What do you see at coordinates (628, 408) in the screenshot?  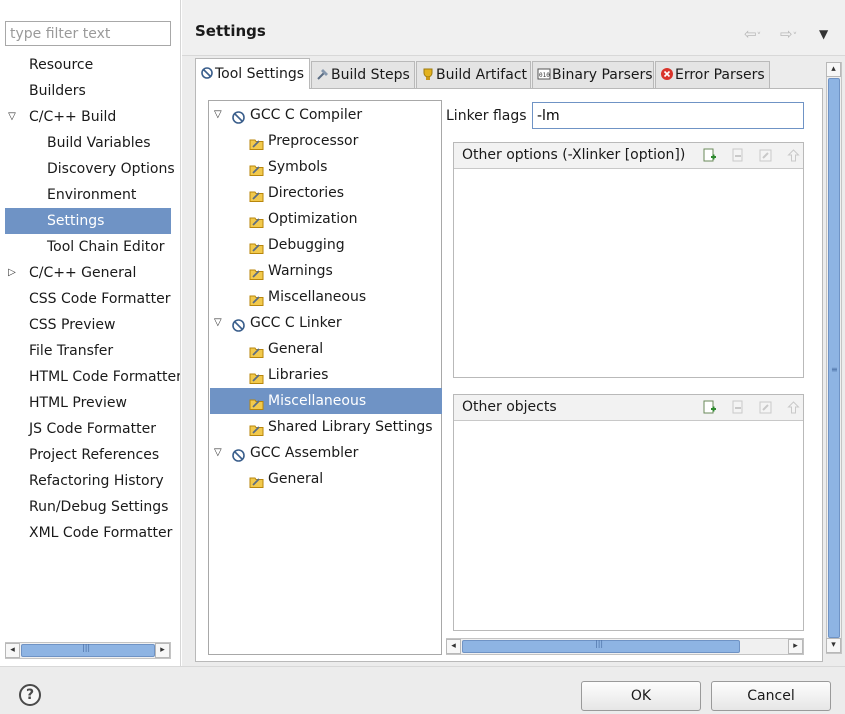 I see `other-objects-header: Other objects` at bounding box center [628, 408].